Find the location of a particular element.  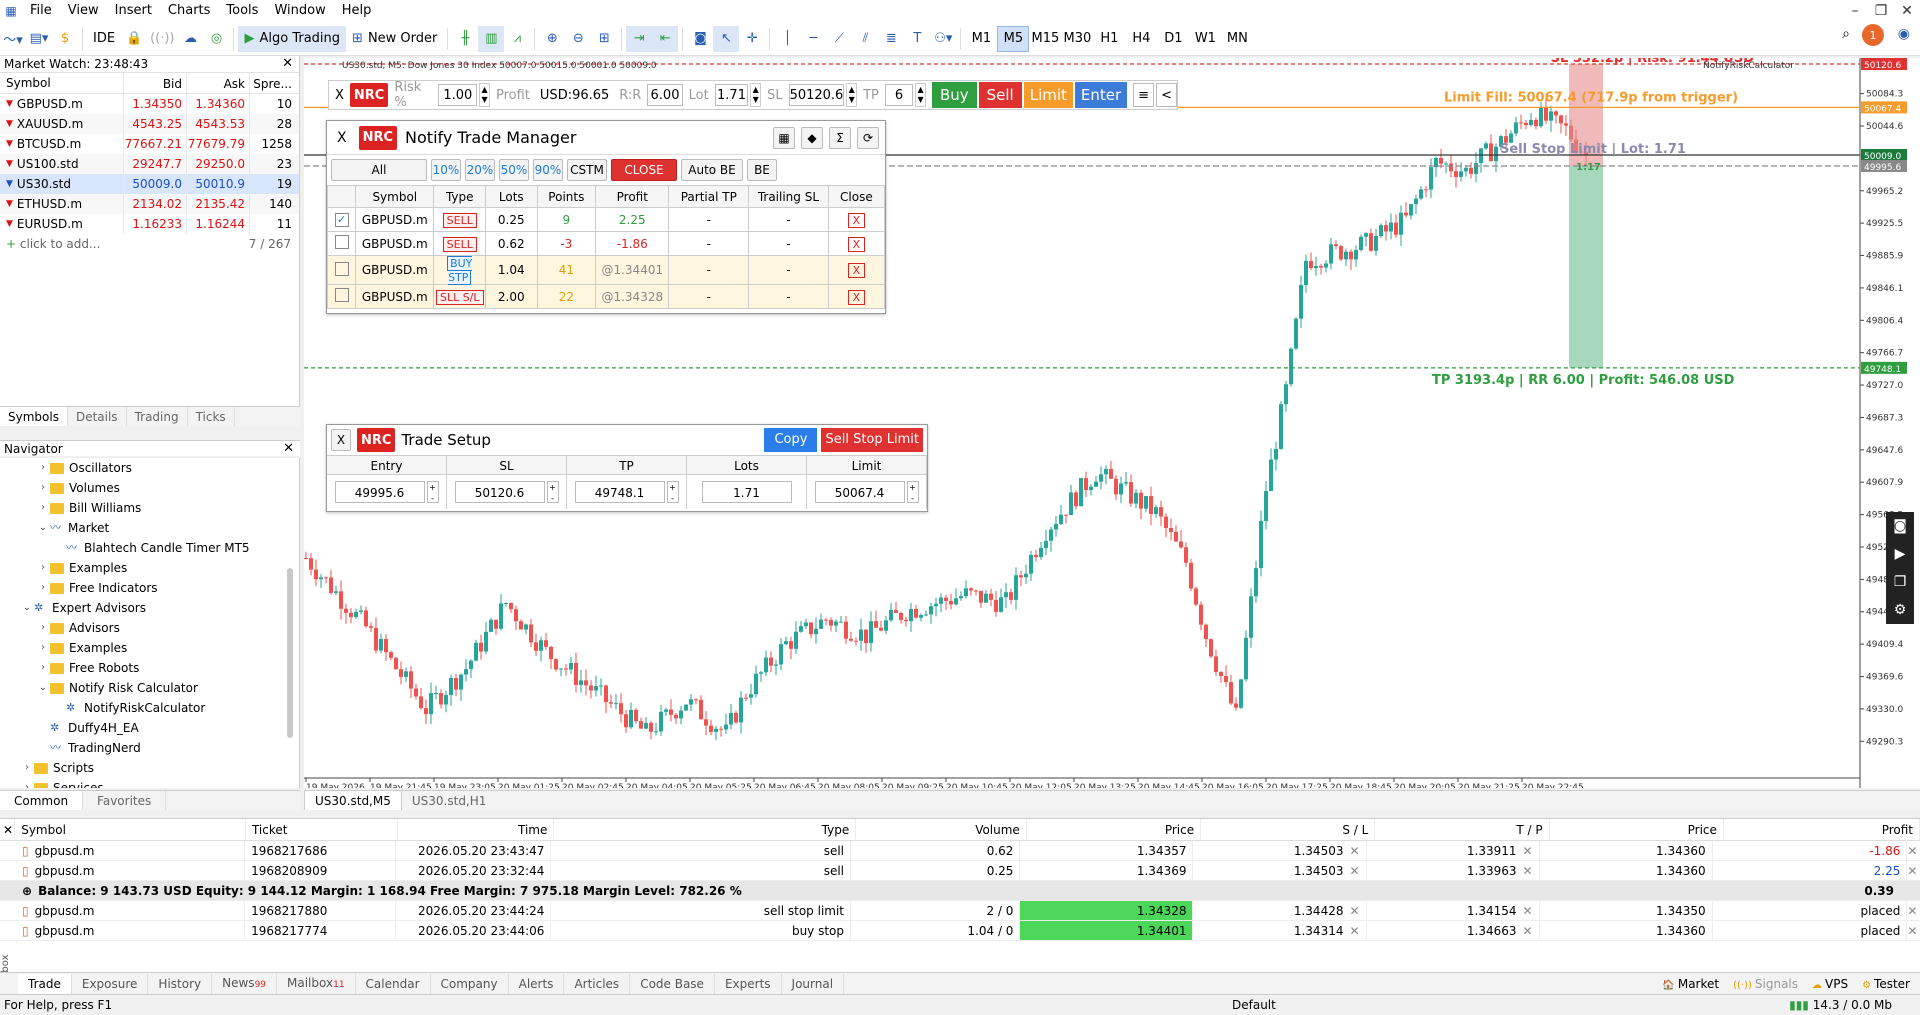

navigator-item: › Scripts is located at coordinates (149, 768).